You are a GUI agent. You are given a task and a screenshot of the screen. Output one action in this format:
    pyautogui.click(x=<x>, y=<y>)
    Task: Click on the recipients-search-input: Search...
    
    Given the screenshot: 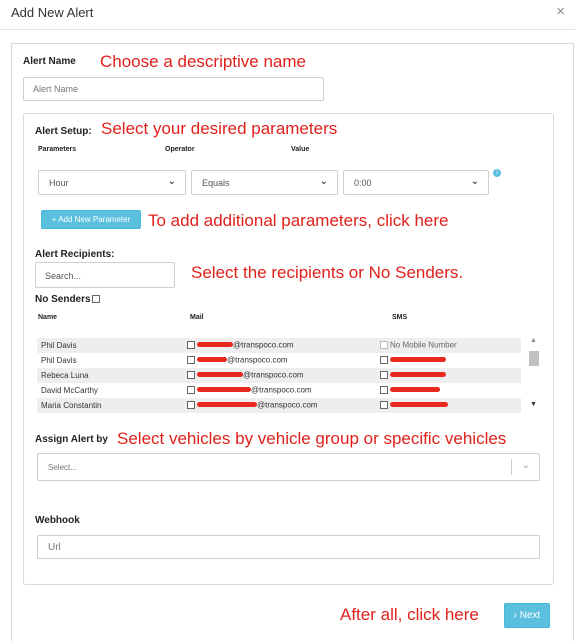 What is the action you would take?
    pyautogui.click(x=105, y=275)
    